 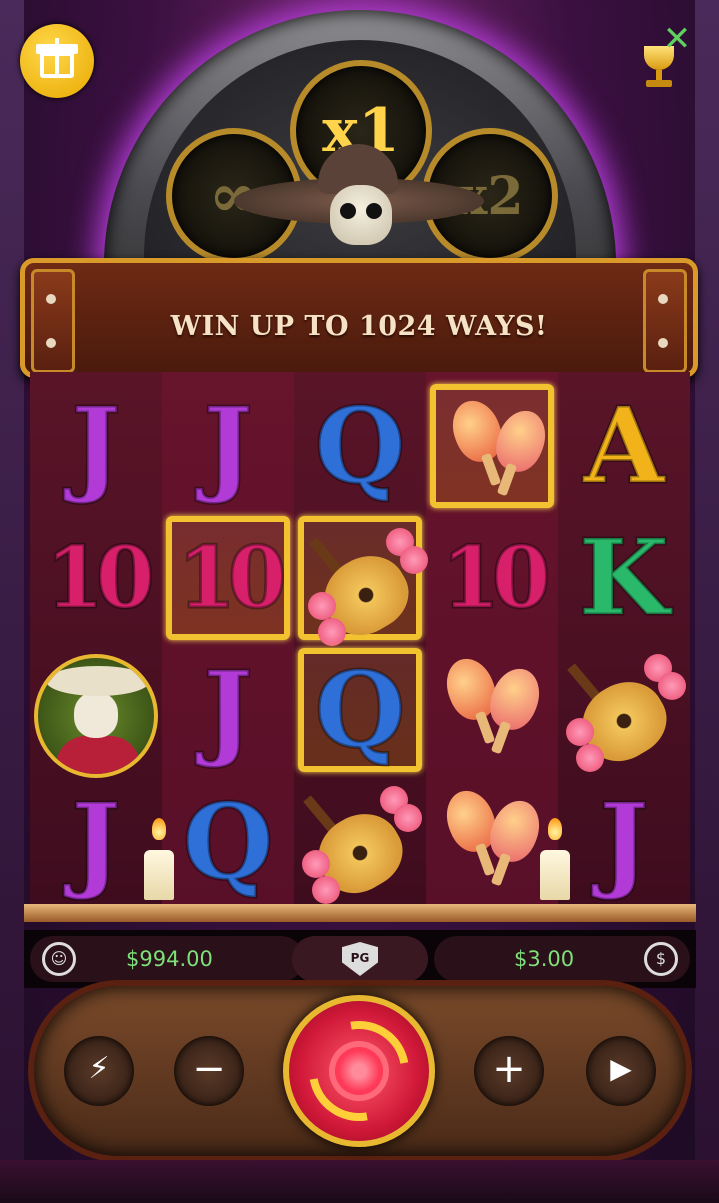 I want to click on left-backdrop, so click(x=12, y=601).